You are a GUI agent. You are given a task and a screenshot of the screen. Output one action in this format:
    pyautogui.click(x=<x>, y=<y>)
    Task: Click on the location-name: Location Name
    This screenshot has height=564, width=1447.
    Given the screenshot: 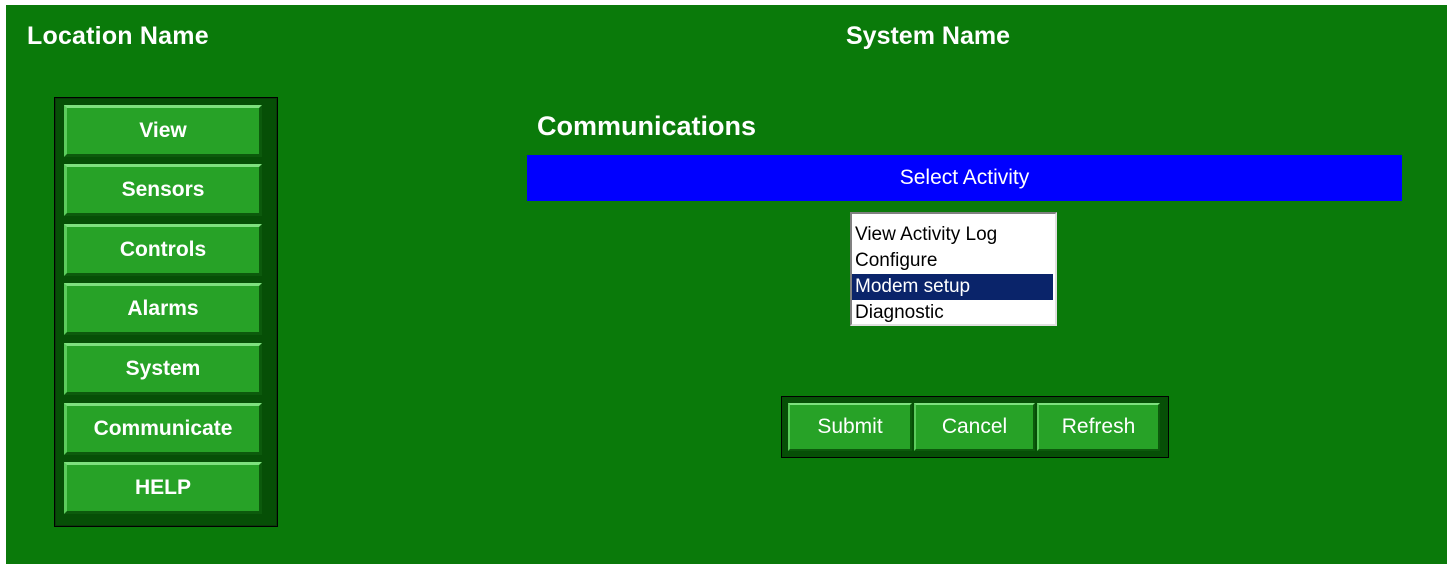 What is the action you would take?
    pyautogui.click(x=118, y=36)
    